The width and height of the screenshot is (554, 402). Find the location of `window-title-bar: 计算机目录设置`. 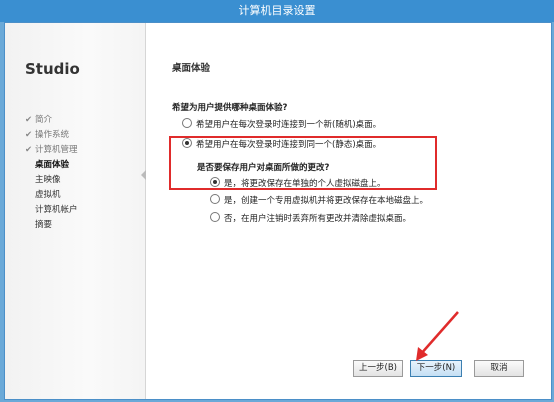

window-title-bar: 计算机目录设置 is located at coordinates (277, 11).